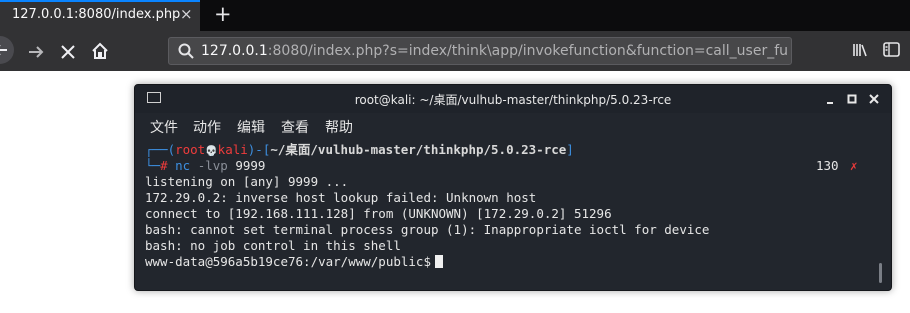 Image resolution: width=910 pixels, height=313 pixels. Describe the element at coordinates (223, 14) in the screenshot. I see `new-tab-button: +` at that location.